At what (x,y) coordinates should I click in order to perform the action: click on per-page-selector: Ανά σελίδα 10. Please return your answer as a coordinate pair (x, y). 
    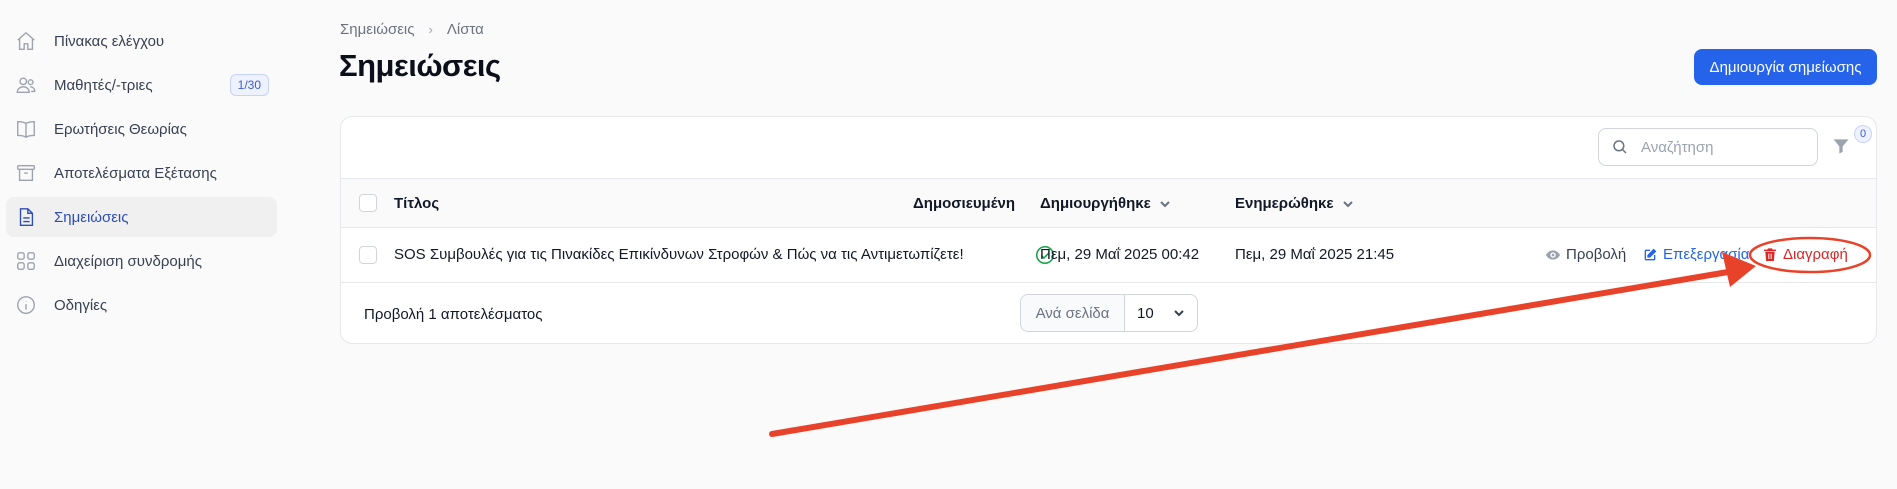
    Looking at the image, I should click on (1109, 313).